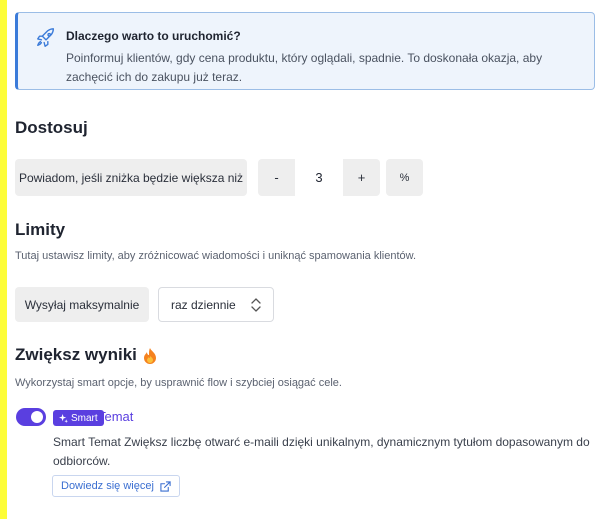 The image size is (596, 519). I want to click on unit-label: %, so click(404, 177).